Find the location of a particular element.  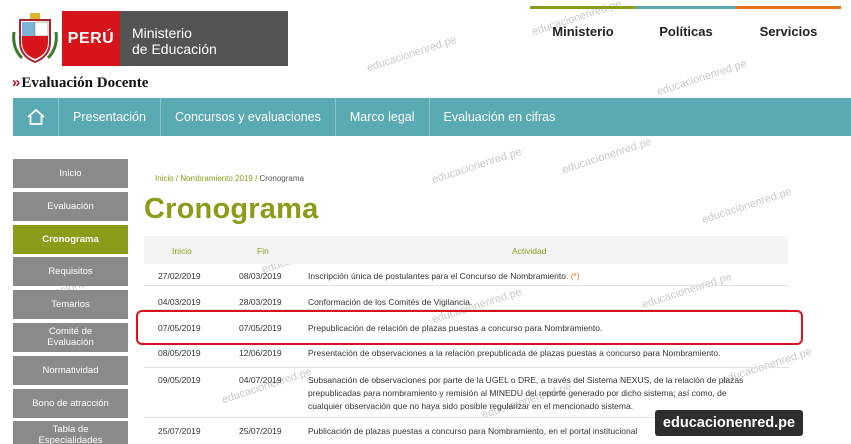

peru-logo: PERÚ is located at coordinates (91, 38).